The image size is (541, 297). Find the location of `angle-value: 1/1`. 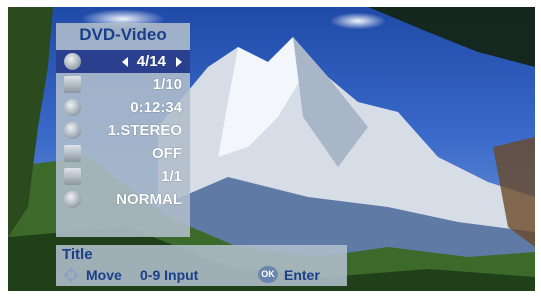

angle-value: 1/1 is located at coordinates (171, 176).